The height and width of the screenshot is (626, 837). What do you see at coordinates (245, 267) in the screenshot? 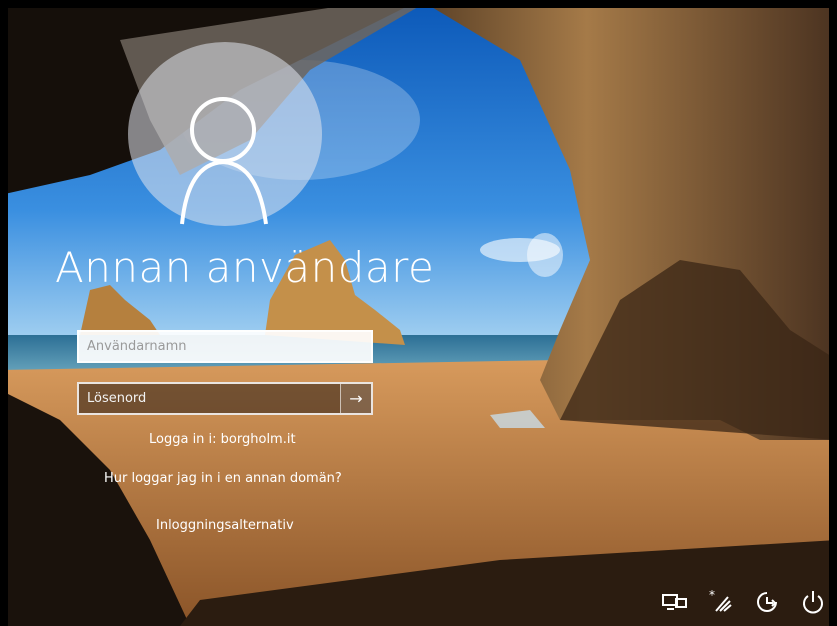
I see `user-name-title: Annan användare` at bounding box center [245, 267].